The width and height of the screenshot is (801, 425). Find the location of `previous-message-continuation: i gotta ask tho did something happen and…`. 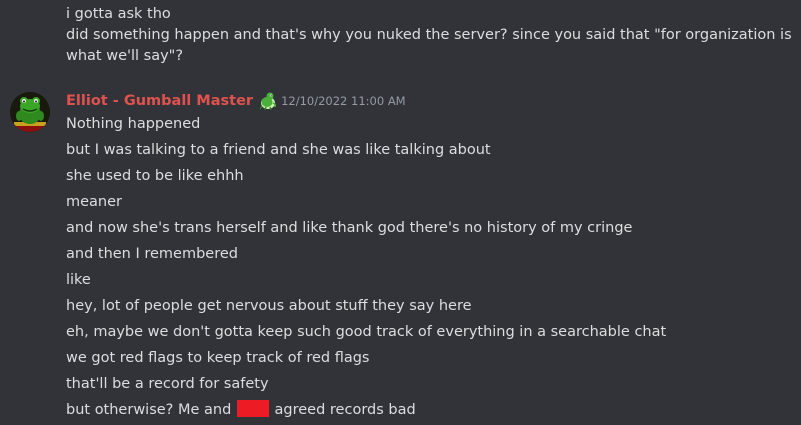

previous-message-continuation: i gotta ask tho did something happen and… is located at coordinates (431, 35).